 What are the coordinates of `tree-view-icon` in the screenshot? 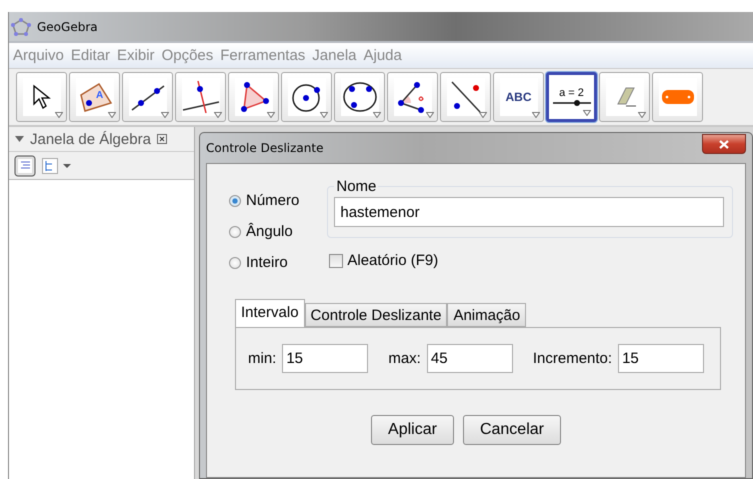 It's located at (57, 166).